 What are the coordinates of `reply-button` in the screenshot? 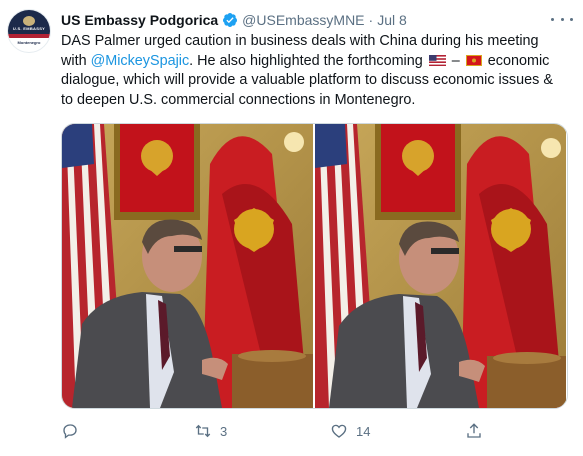 It's located at (74, 431).